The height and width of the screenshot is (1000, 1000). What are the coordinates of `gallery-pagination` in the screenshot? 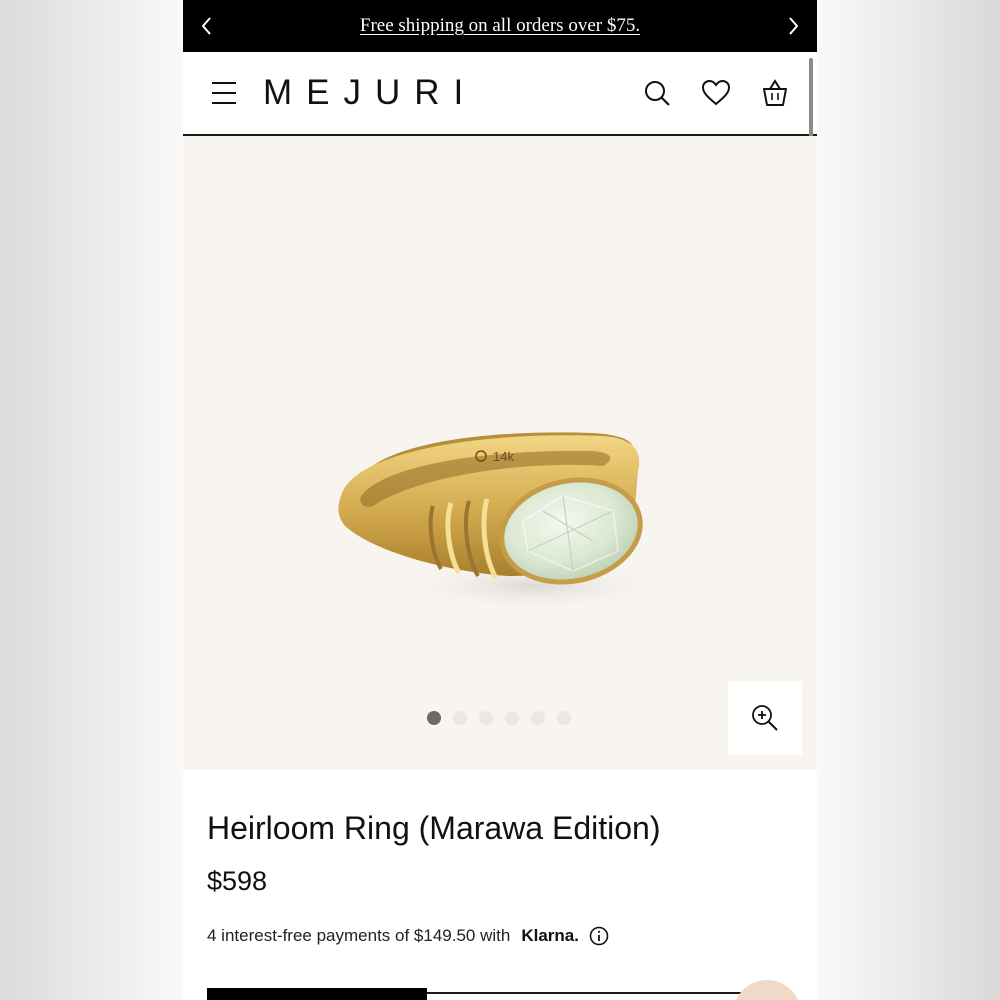 It's located at (499, 718).